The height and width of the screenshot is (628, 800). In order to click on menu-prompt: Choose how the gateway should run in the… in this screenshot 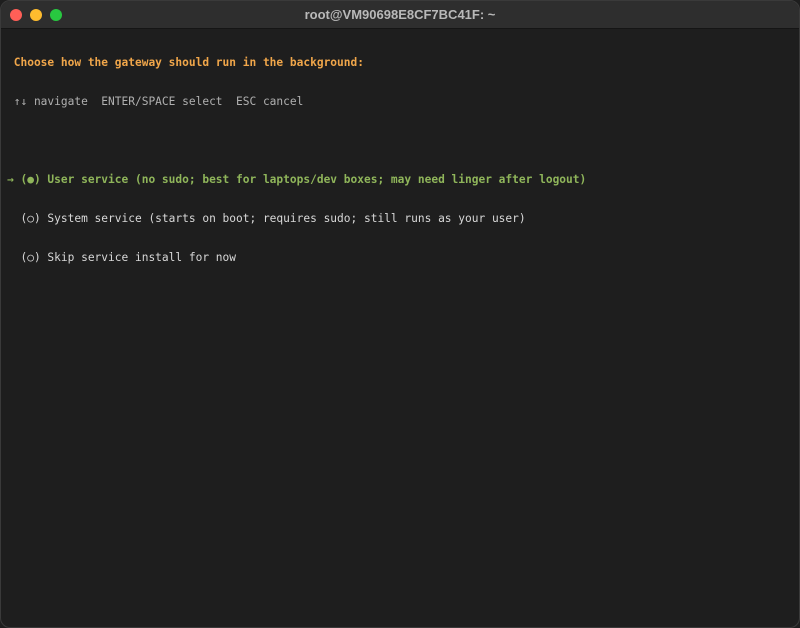, I will do `click(185, 62)`.